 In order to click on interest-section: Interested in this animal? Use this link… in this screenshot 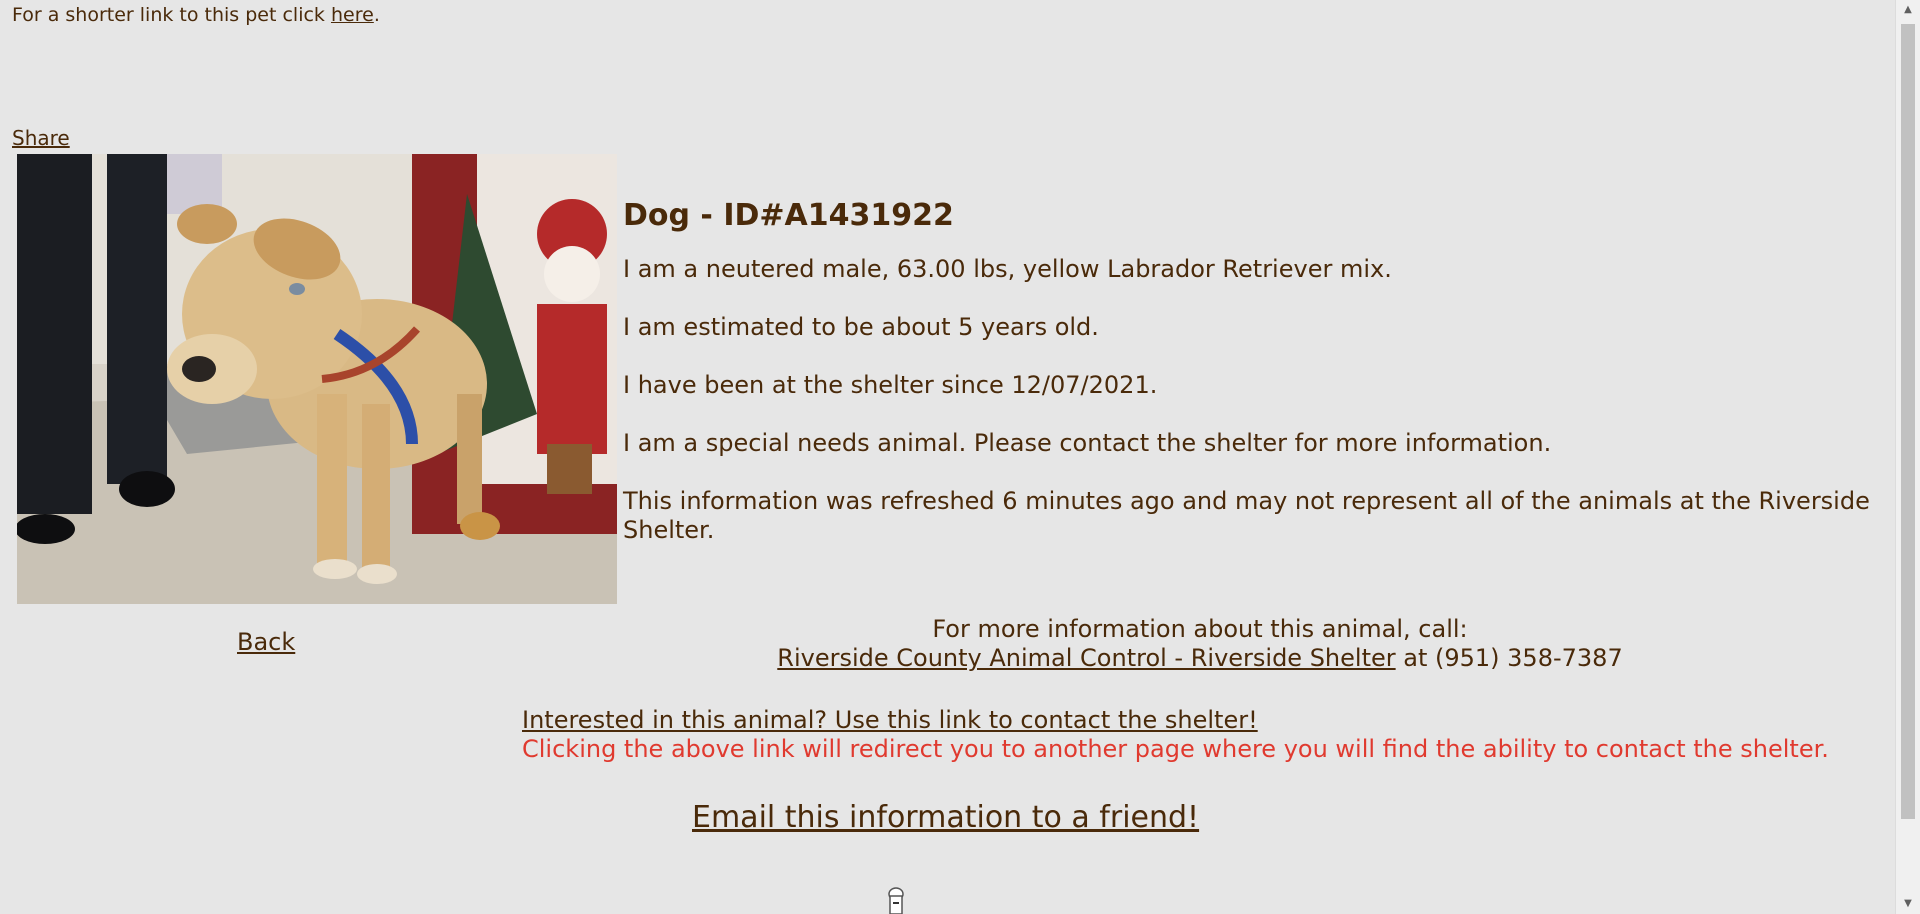, I will do `click(1175, 735)`.